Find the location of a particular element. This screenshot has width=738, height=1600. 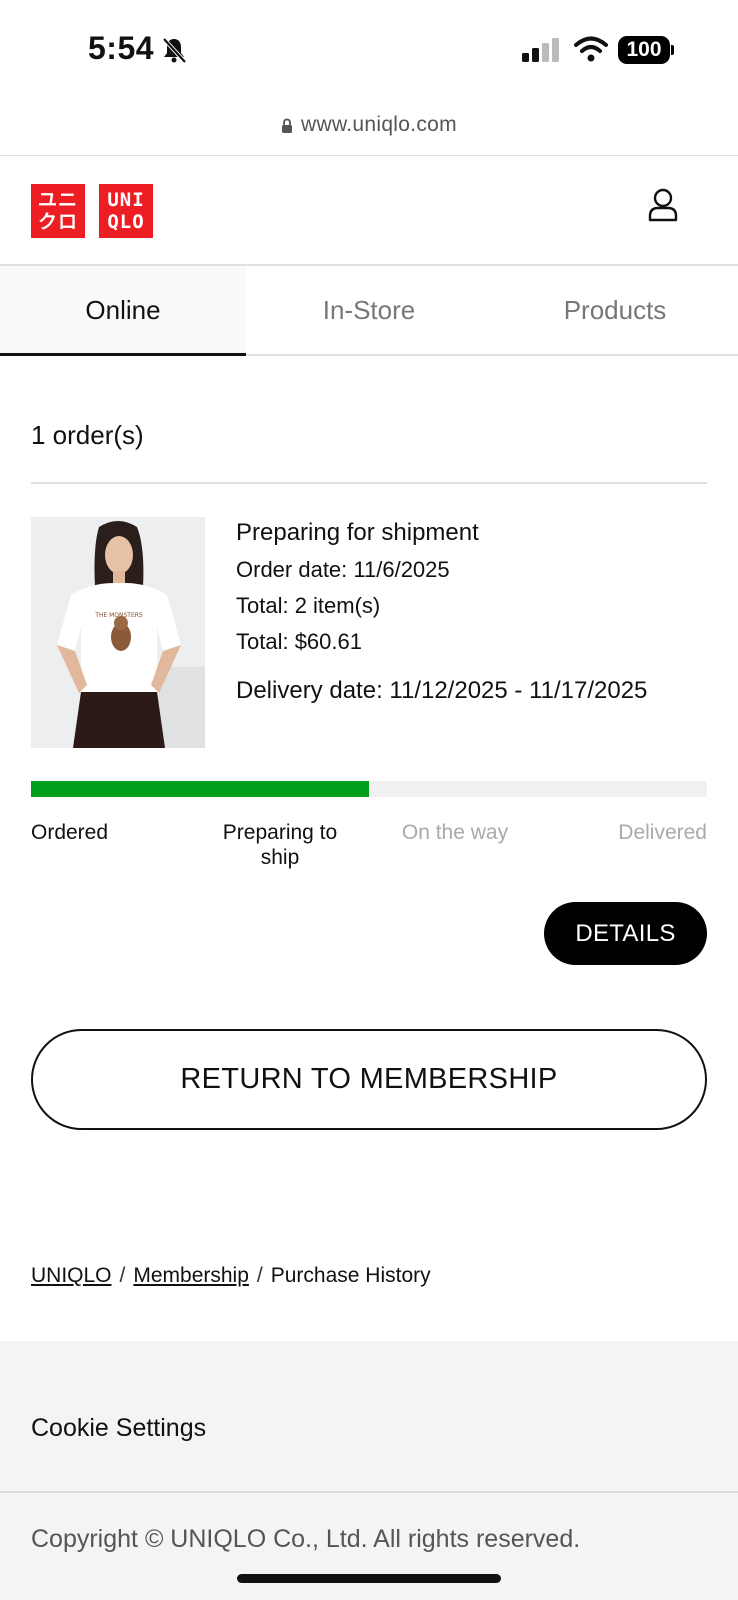

tab-products: Products is located at coordinates (615, 310).